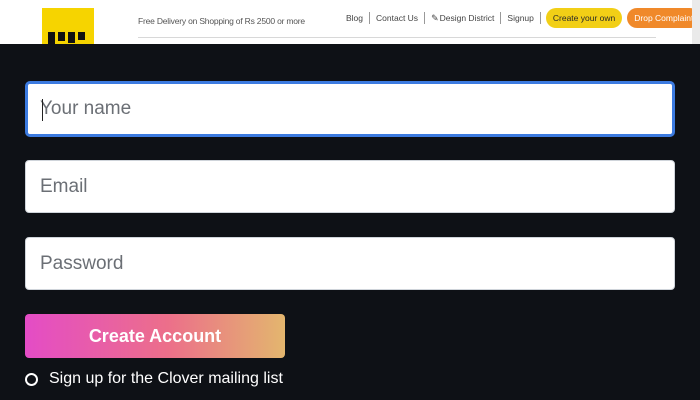 The height and width of the screenshot is (400, 700). I want to click on name-input, so click(350, 109).